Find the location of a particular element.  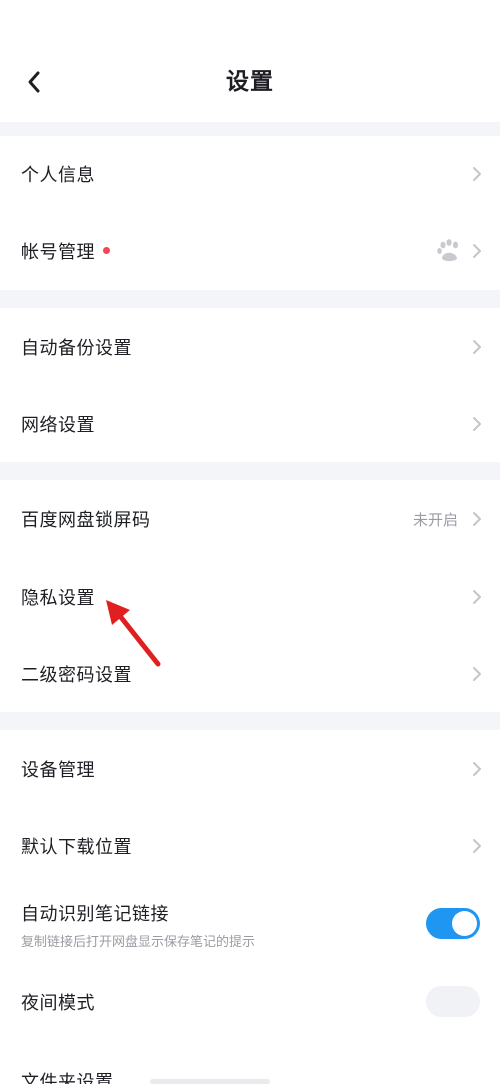

toggle-knob is located at coordinates (464, 923).